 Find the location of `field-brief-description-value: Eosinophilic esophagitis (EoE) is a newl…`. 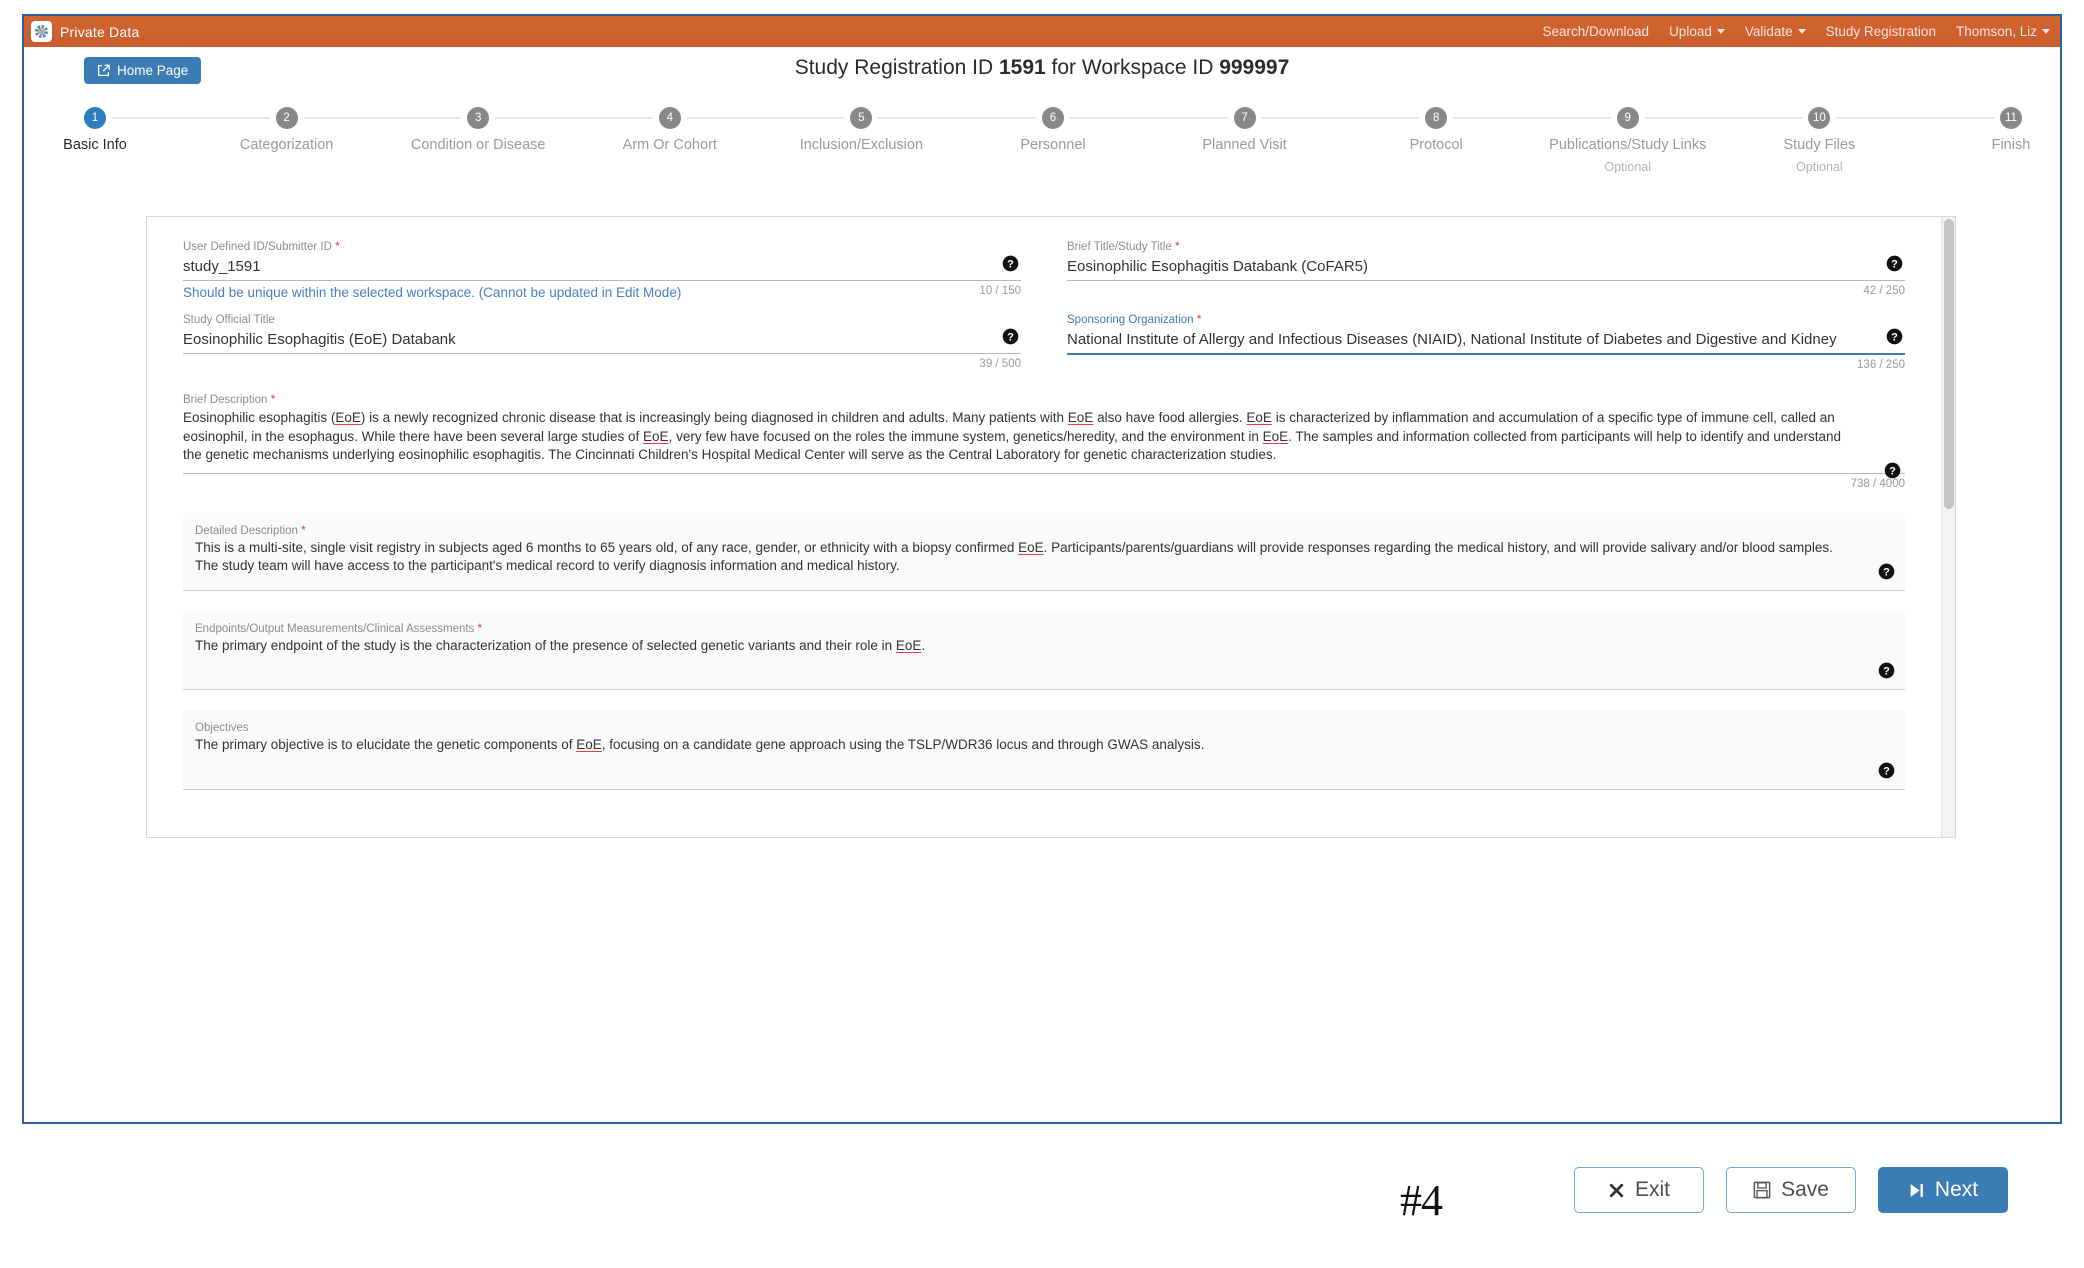

field-brief-description-value: Eosinophilic esophagitis (EoE) is a newl… is located at coordinates (1044, 437).